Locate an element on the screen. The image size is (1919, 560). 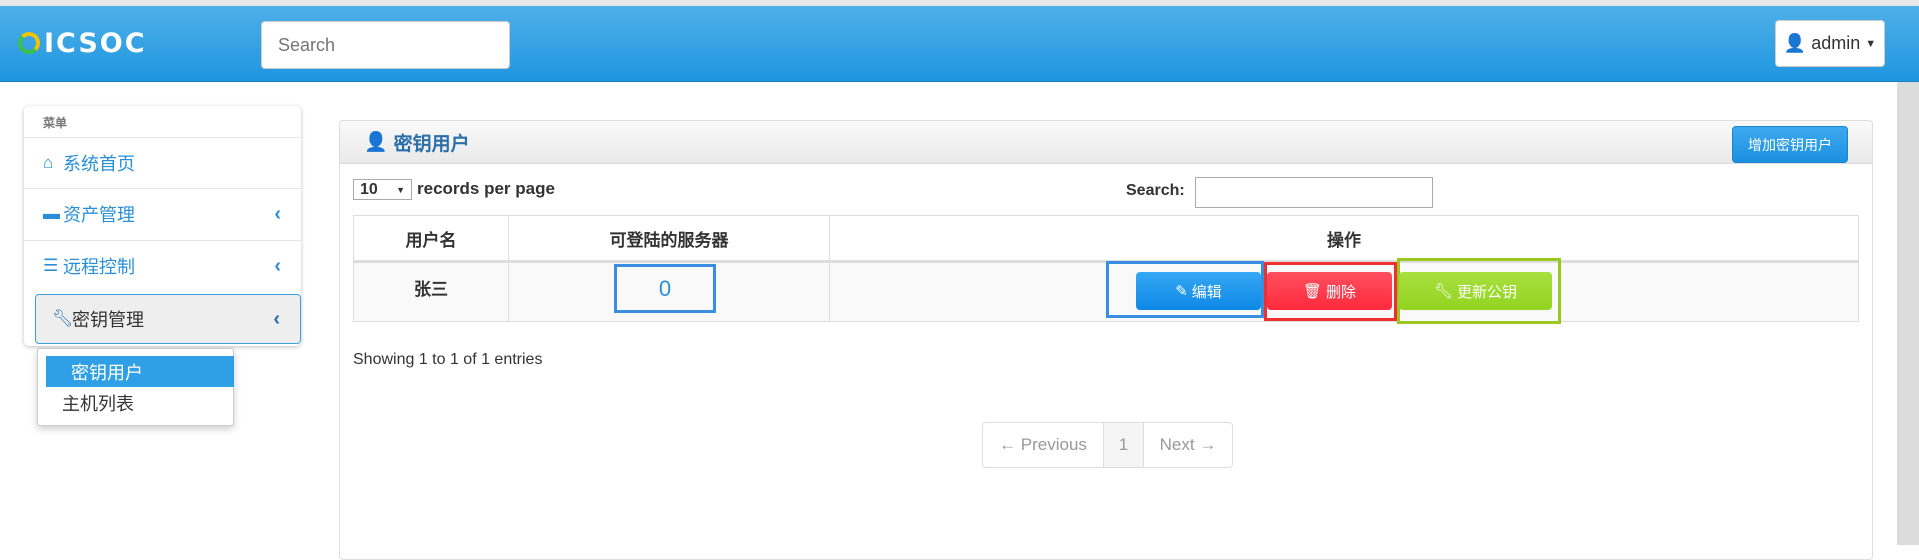
sidebar-item-home: ⌂ 系统首页 is located at coordinates (162, 162).